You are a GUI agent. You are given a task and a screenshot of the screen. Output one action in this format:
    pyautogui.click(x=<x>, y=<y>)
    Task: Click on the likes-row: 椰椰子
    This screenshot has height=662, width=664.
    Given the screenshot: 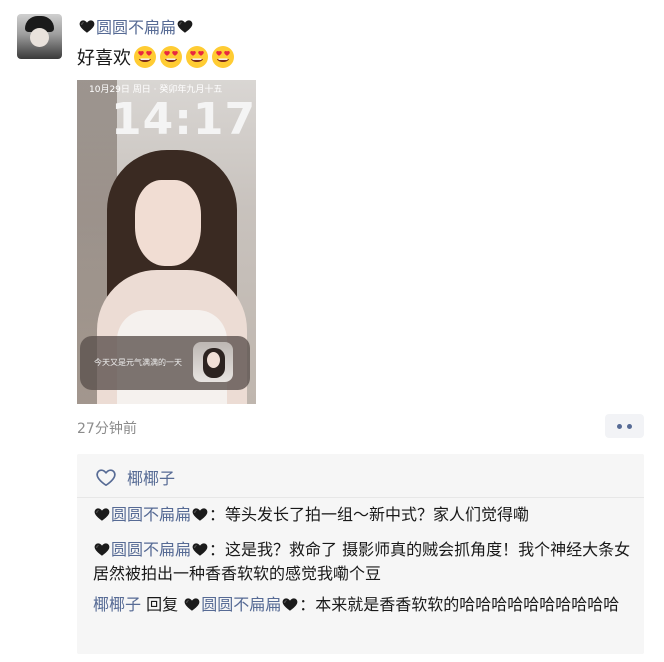 What is the action you would take?
    pyautogui.click(x=135, y=477)
    